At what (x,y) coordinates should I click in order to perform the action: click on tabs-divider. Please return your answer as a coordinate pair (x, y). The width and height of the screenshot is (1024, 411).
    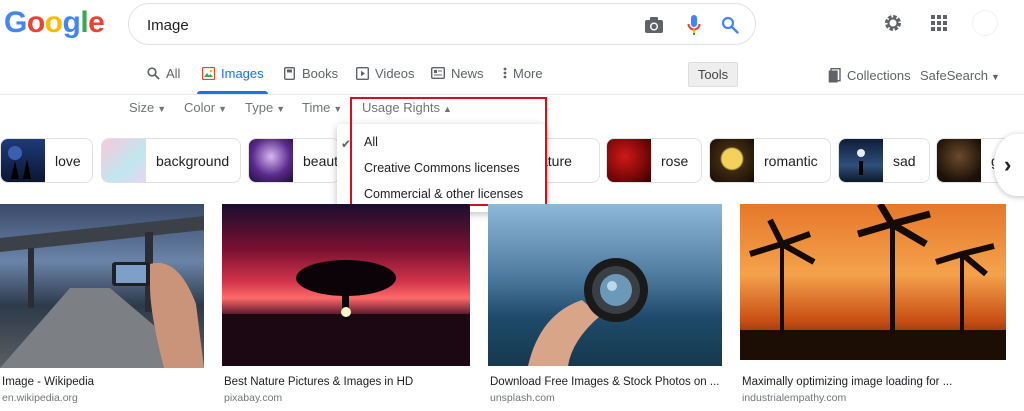
    Looking at the image, I should click on (512, 94).